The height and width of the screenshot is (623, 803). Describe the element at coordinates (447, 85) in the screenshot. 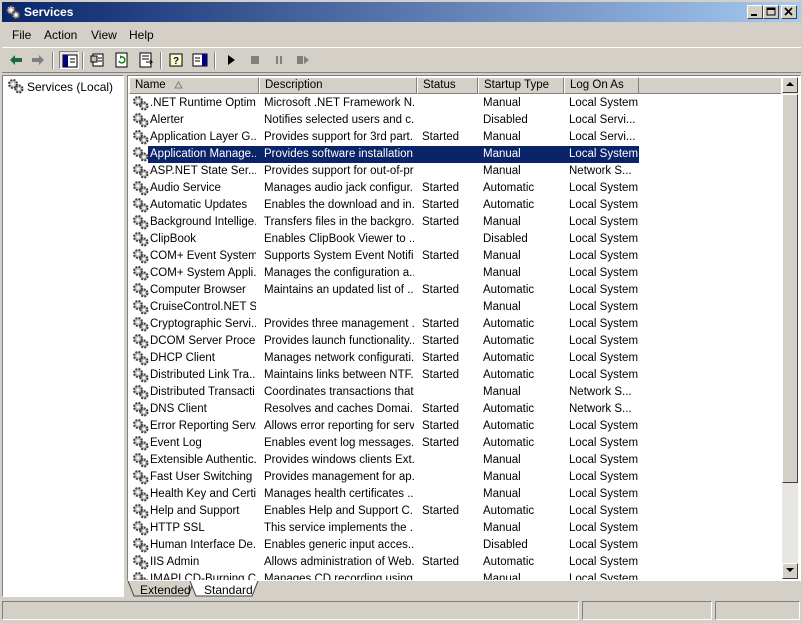

I see `column-header-status: Status` at that location.